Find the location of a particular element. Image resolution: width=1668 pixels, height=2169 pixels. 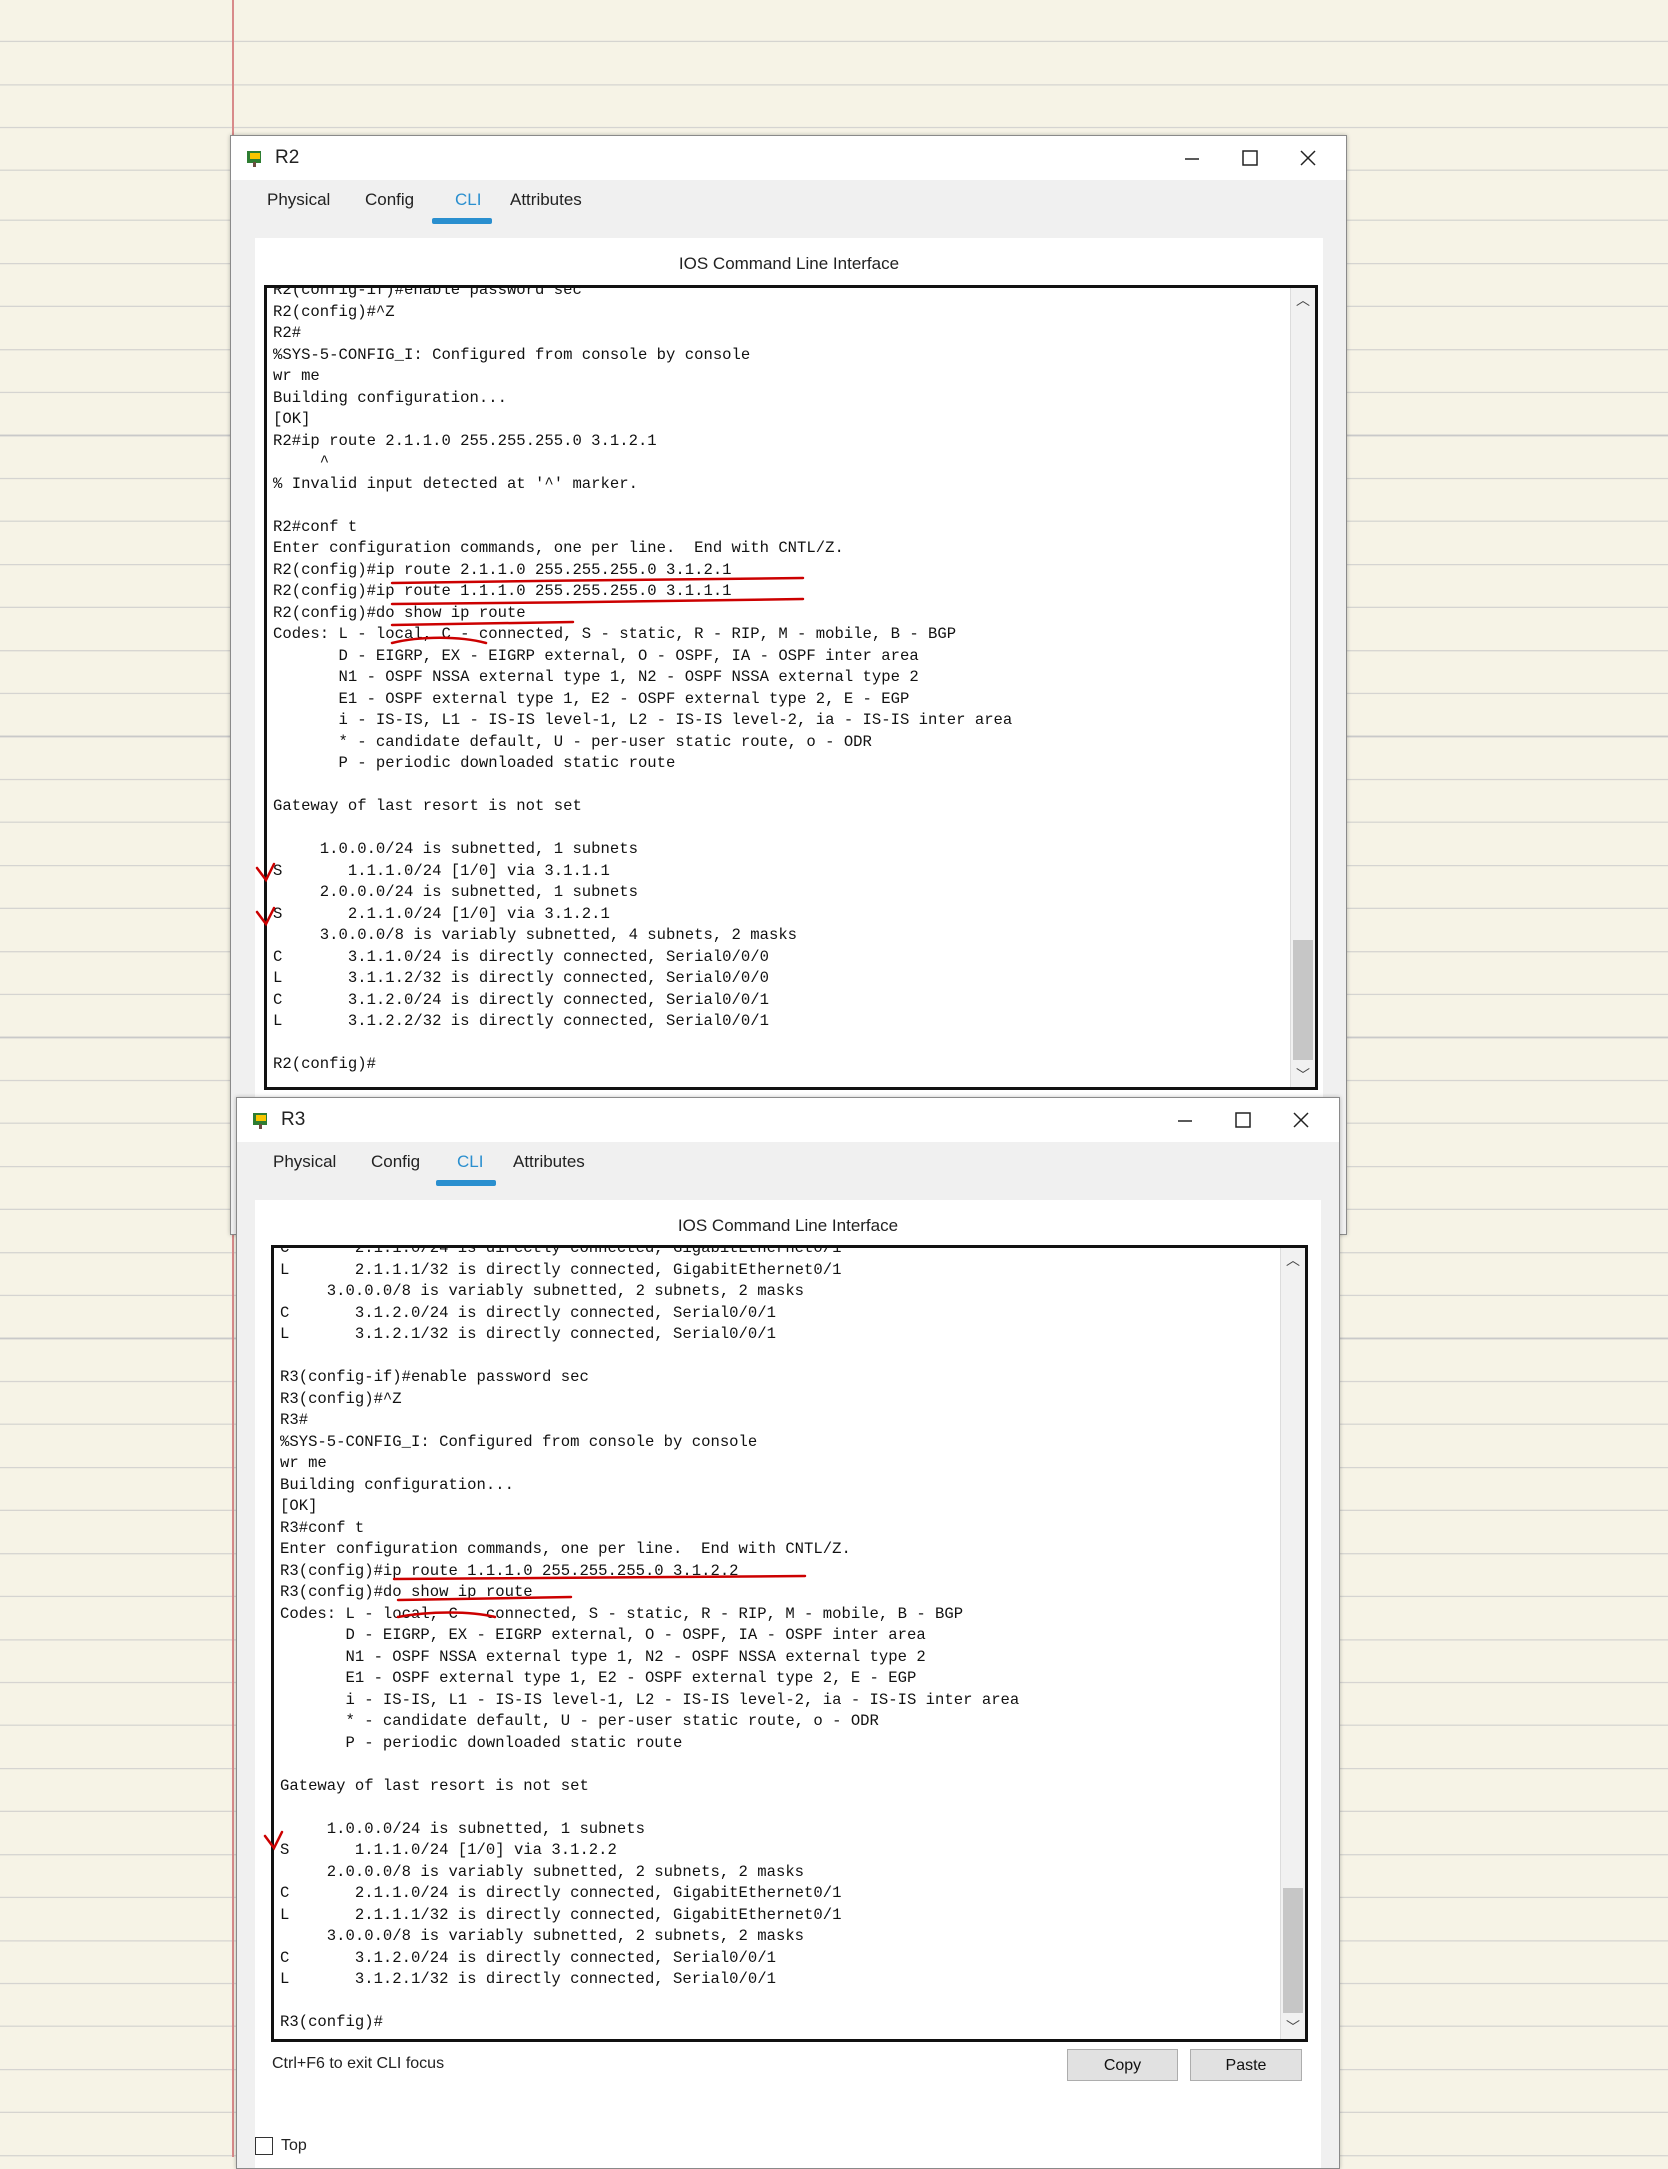

r3-tab-physical: Physical is located at coordinates (304, 1162).